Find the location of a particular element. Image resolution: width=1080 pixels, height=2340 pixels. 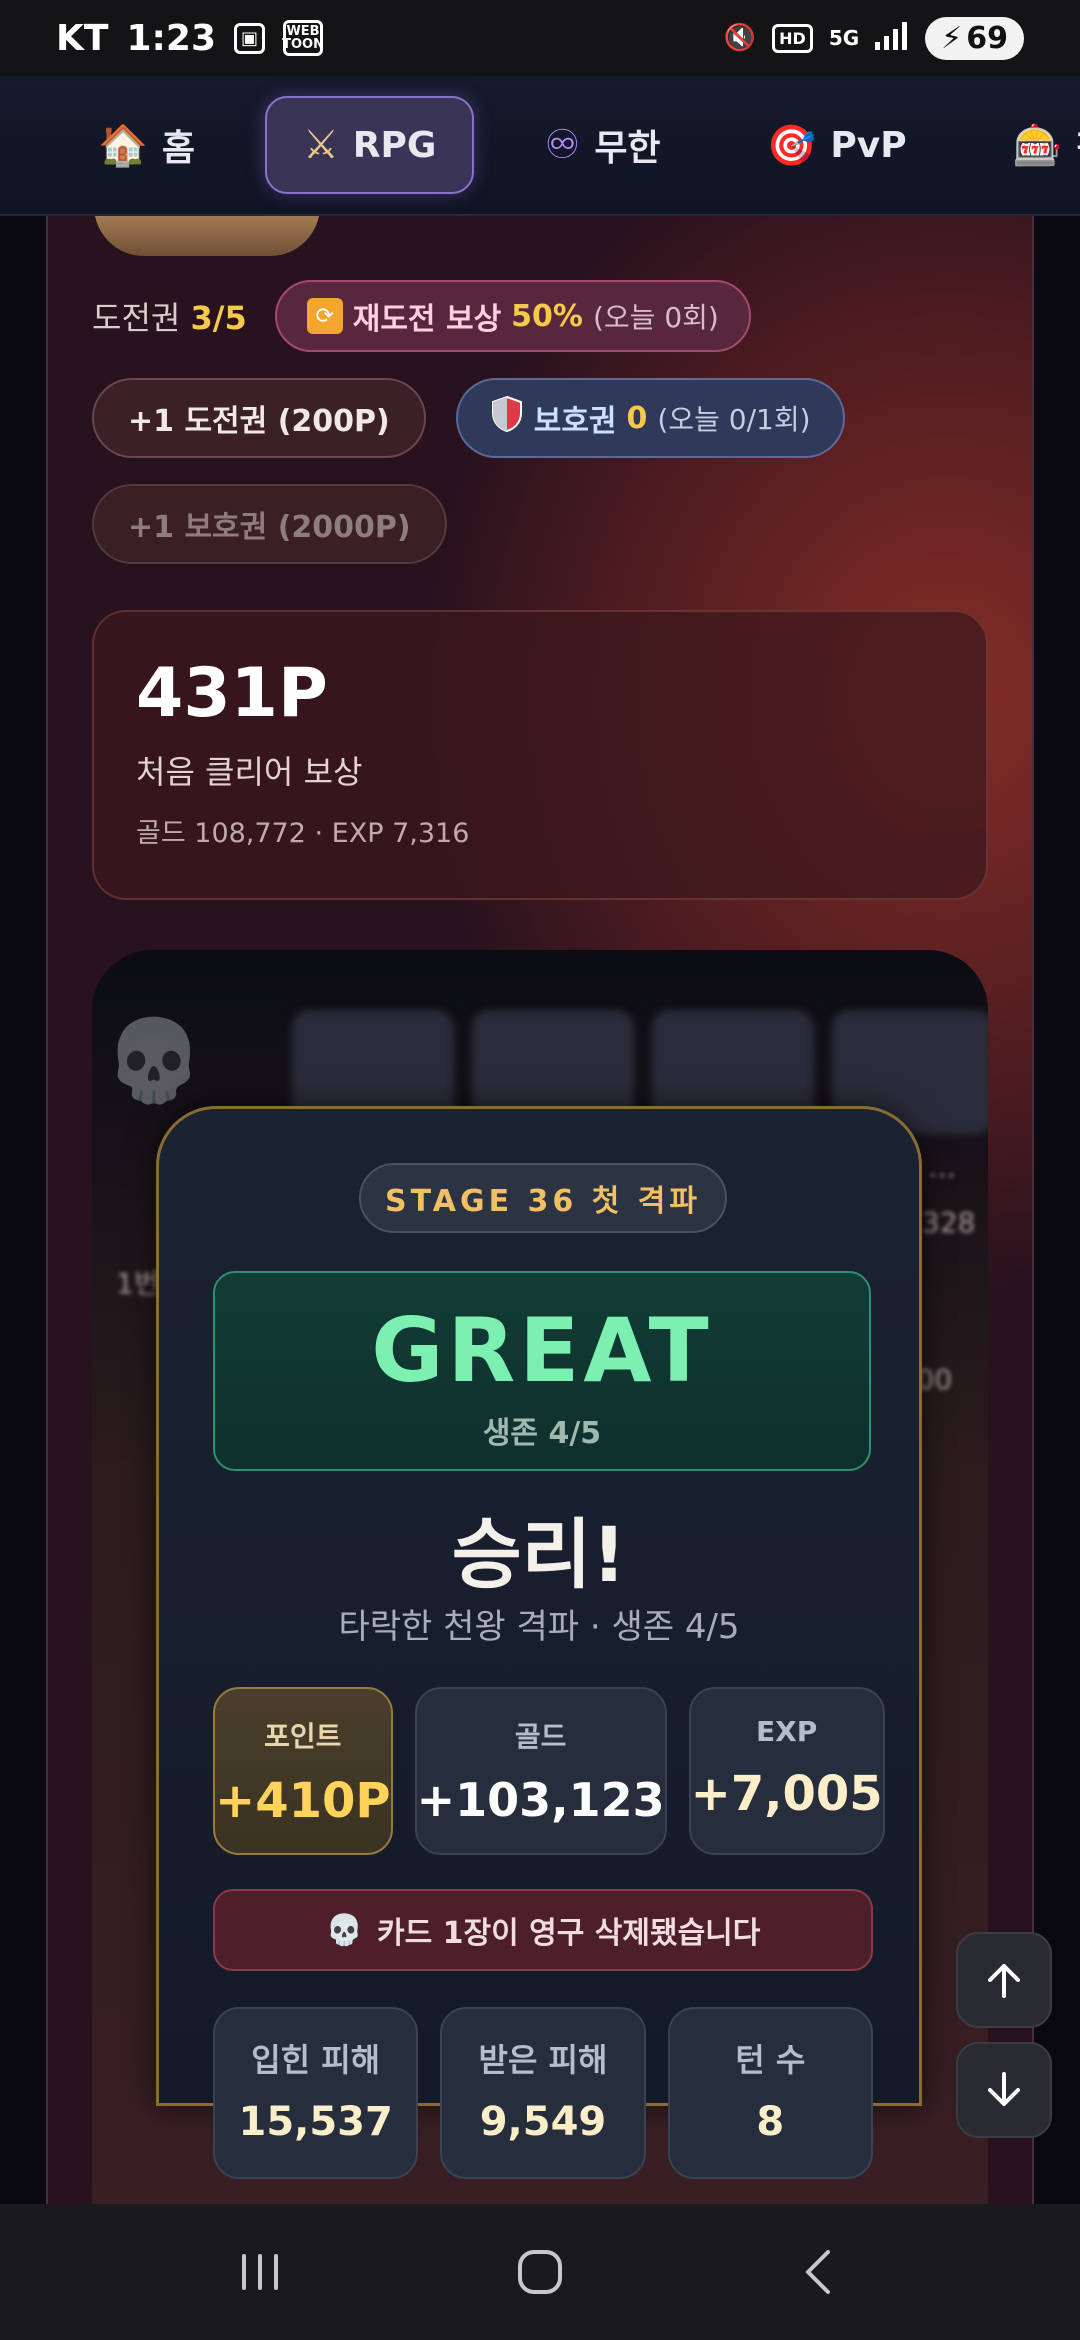

tab-label: 홈 is located at coordinates (178, 148).